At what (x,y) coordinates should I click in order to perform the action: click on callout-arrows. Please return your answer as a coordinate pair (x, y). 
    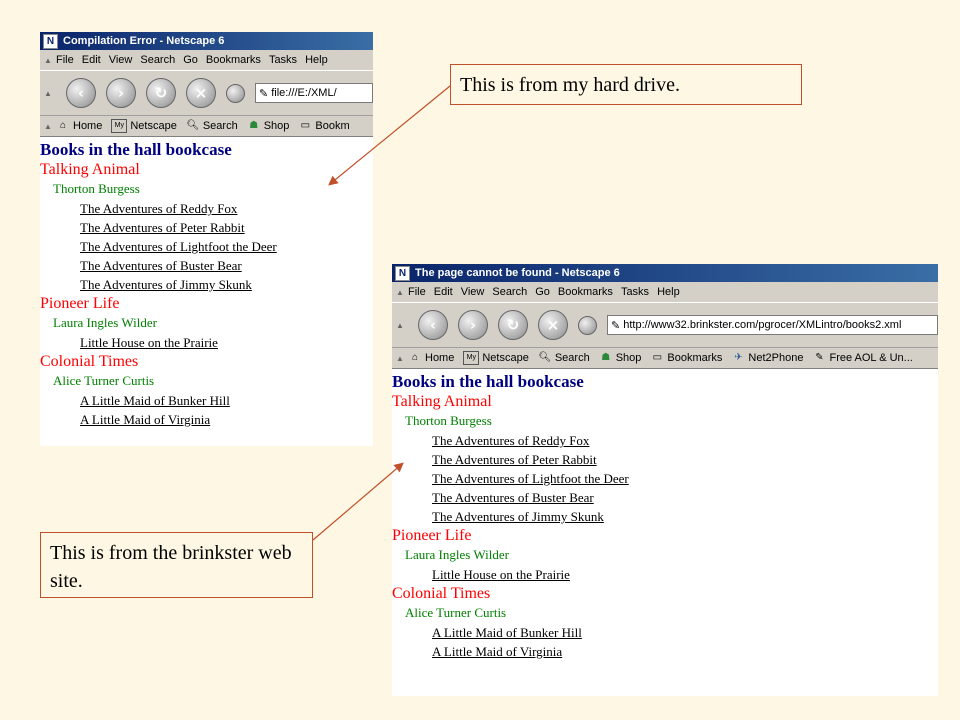
    Looking at the image, I should click on (381, 313).